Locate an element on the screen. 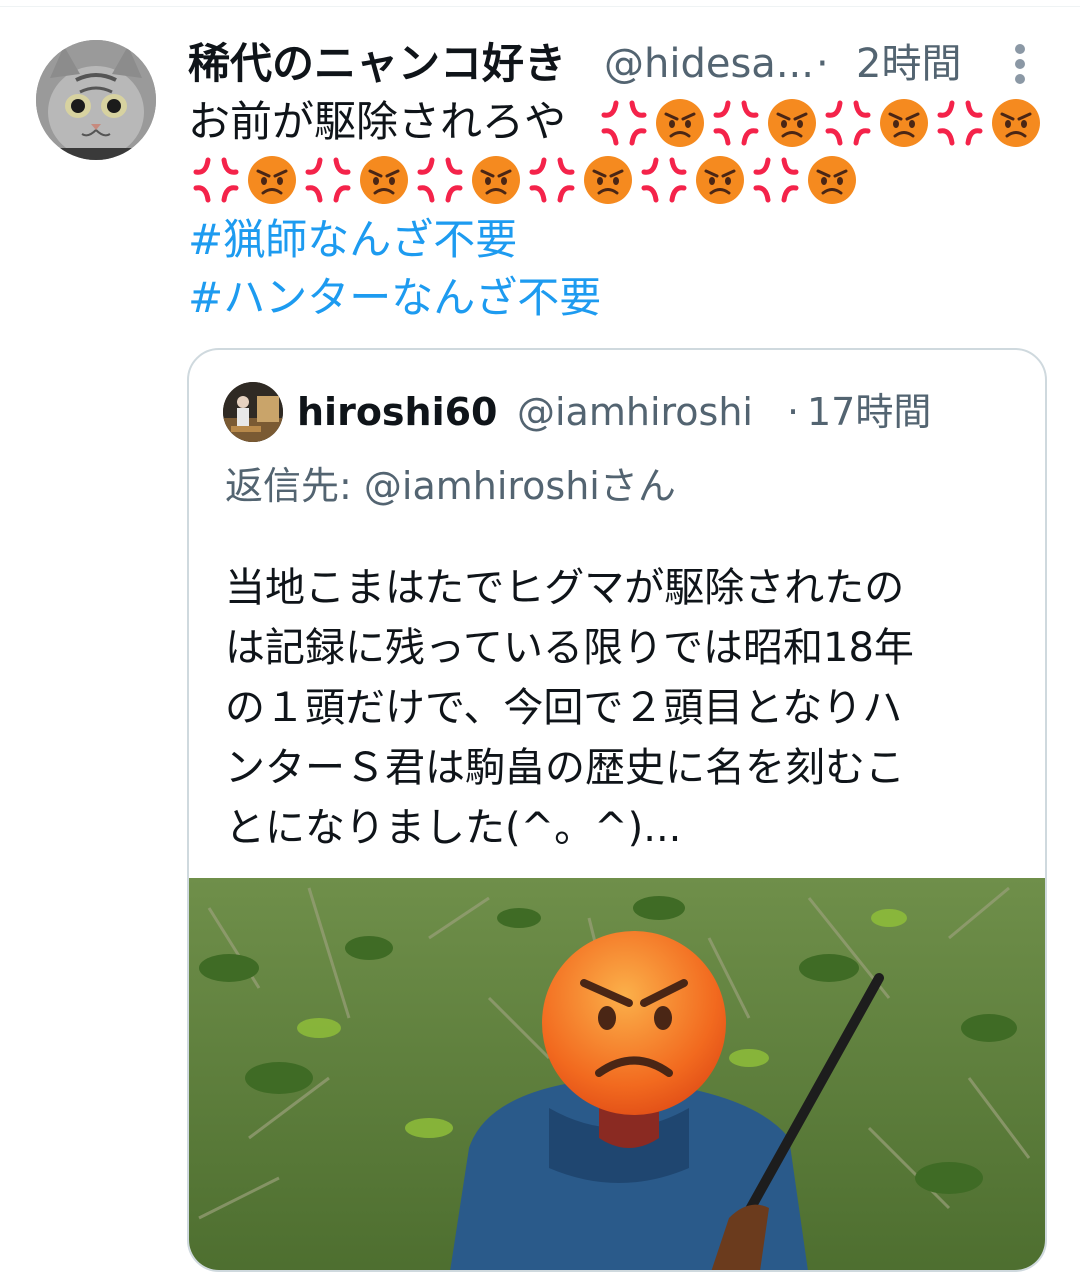 Image resolution: width=1080 pixels, height=1272 pixels. tweet-time: 2時間 is located at coordinates (908, 64).